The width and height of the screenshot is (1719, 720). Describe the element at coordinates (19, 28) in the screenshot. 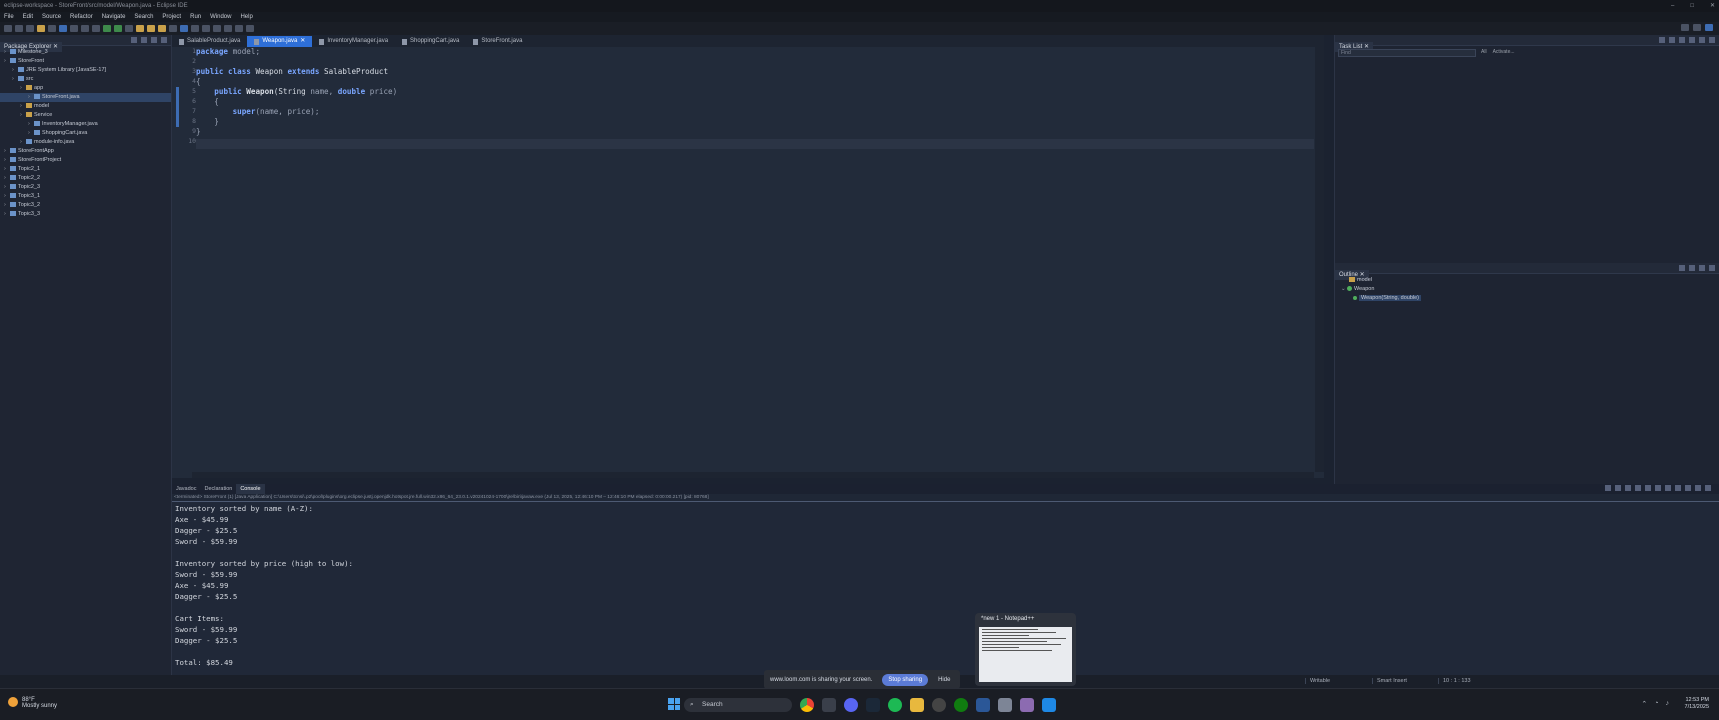

I see `save-icon` at that location.